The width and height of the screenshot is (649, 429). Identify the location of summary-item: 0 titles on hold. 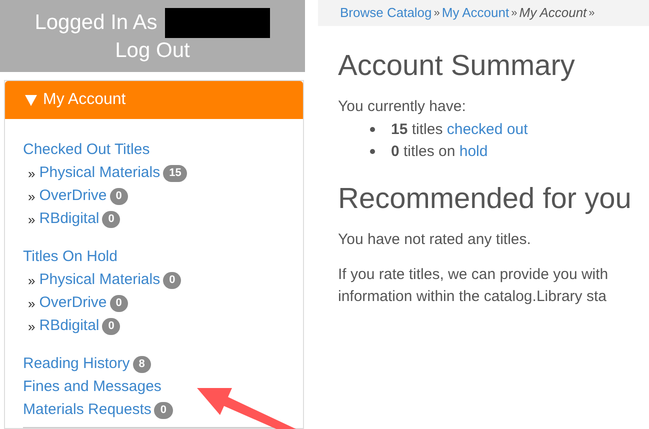
(439, 152).